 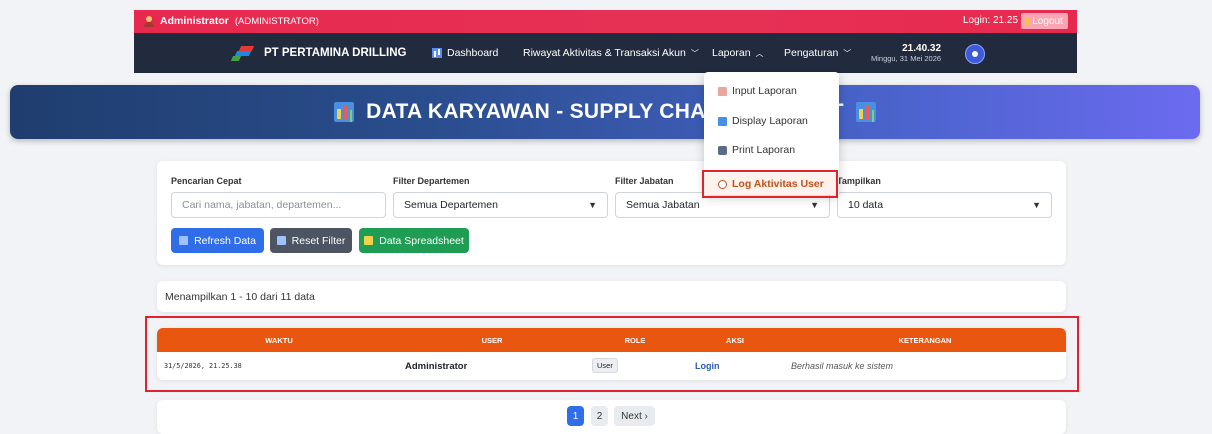 I want to click on logout-button: Logout, so click(x=1044, y=21).